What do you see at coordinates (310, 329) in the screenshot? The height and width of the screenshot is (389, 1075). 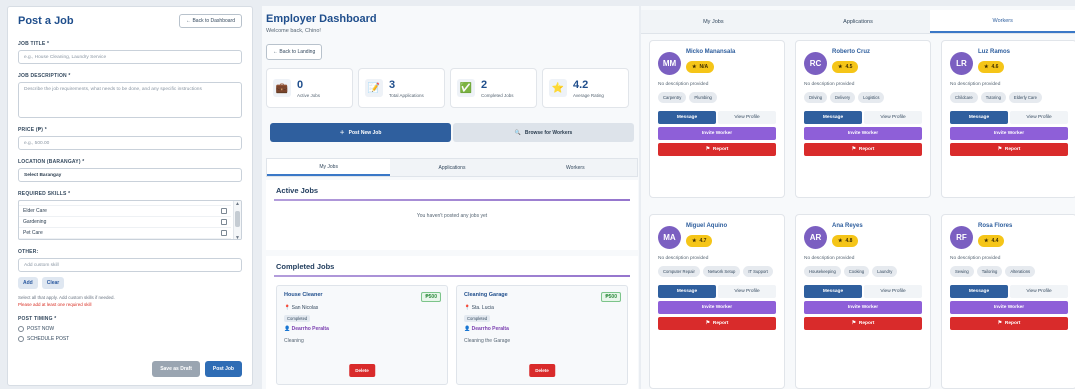 I see `worker-name: Dearrho Peralta` at bounding box center [310, 329].